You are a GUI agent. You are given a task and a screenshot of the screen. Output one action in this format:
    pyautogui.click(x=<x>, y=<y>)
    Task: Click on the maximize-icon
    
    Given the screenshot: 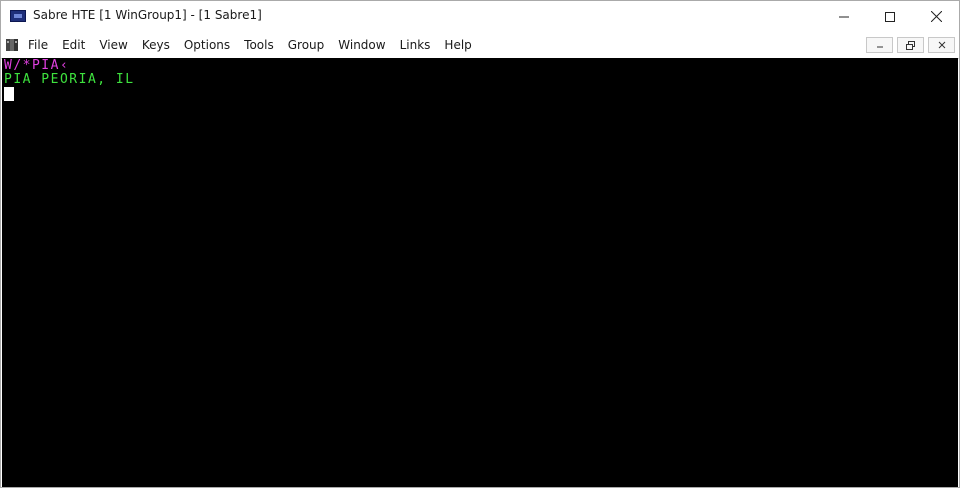 What is the action you would take?
    pyautogui.click(x=890, y=16)
    